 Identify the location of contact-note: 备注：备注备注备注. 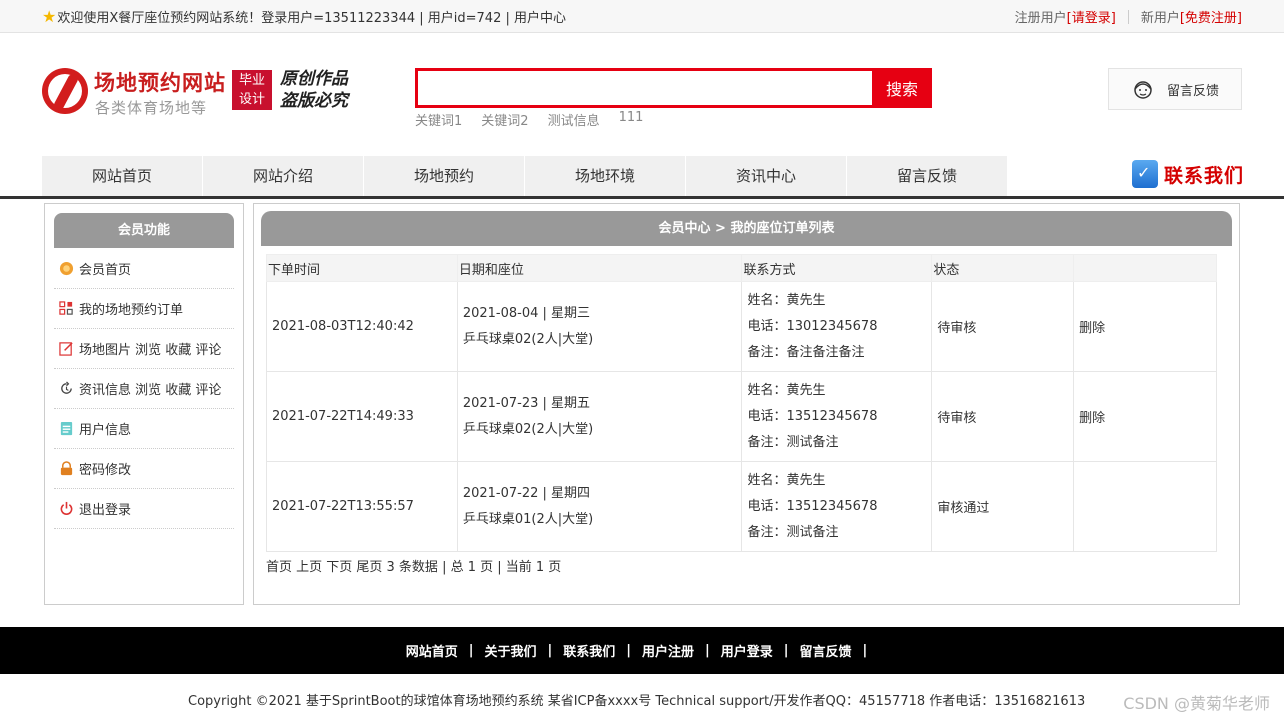
(806, 352).